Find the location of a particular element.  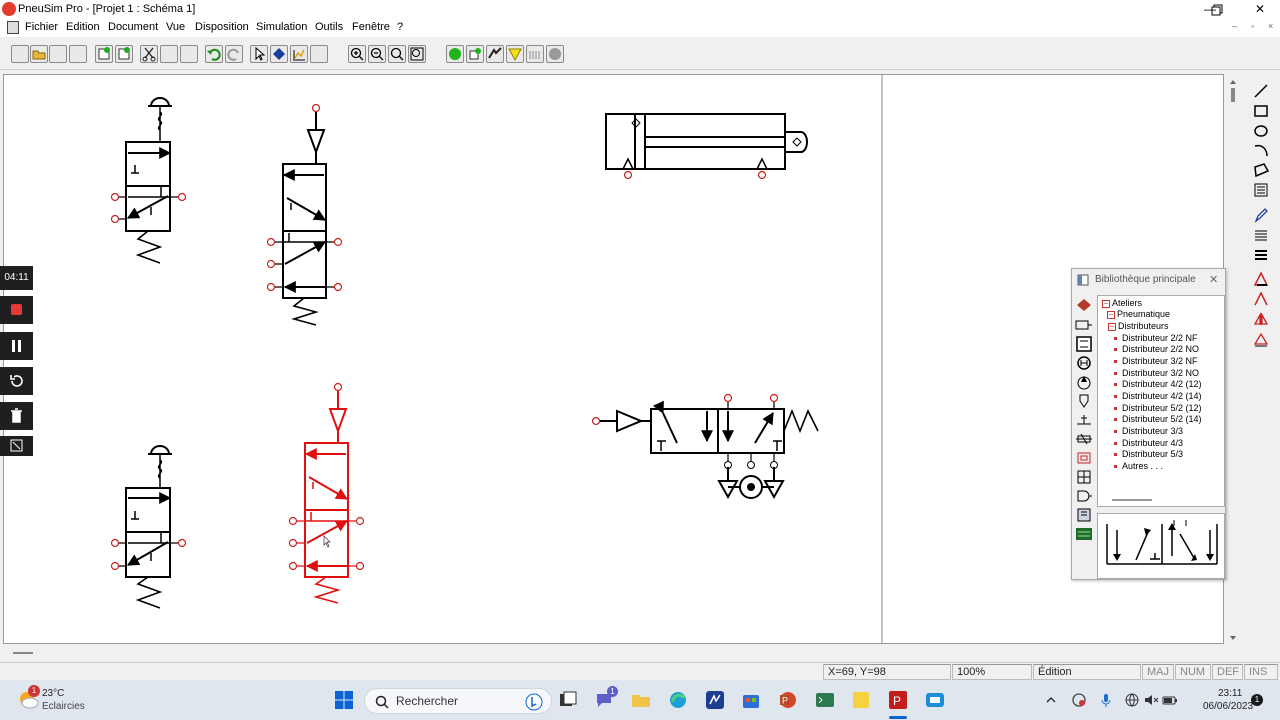

valve-5-2-pilot-selected is located at coordinates (326, 497).